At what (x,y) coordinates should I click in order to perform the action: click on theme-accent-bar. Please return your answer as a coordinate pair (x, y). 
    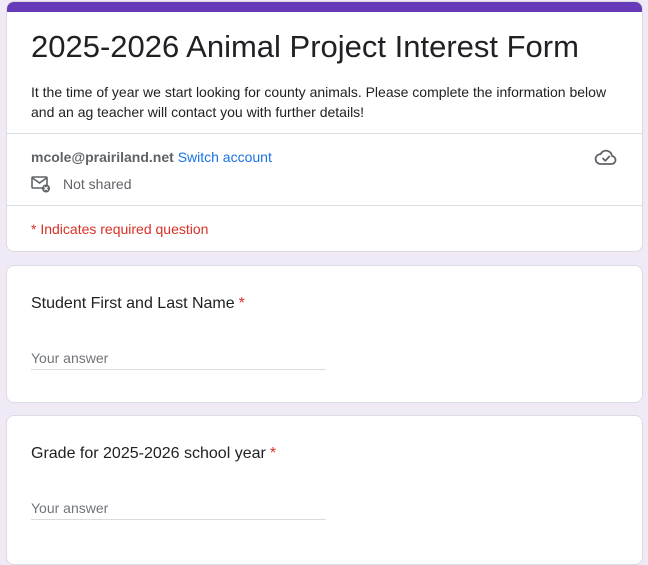
    Looking at the image, I should click on (324, 7).